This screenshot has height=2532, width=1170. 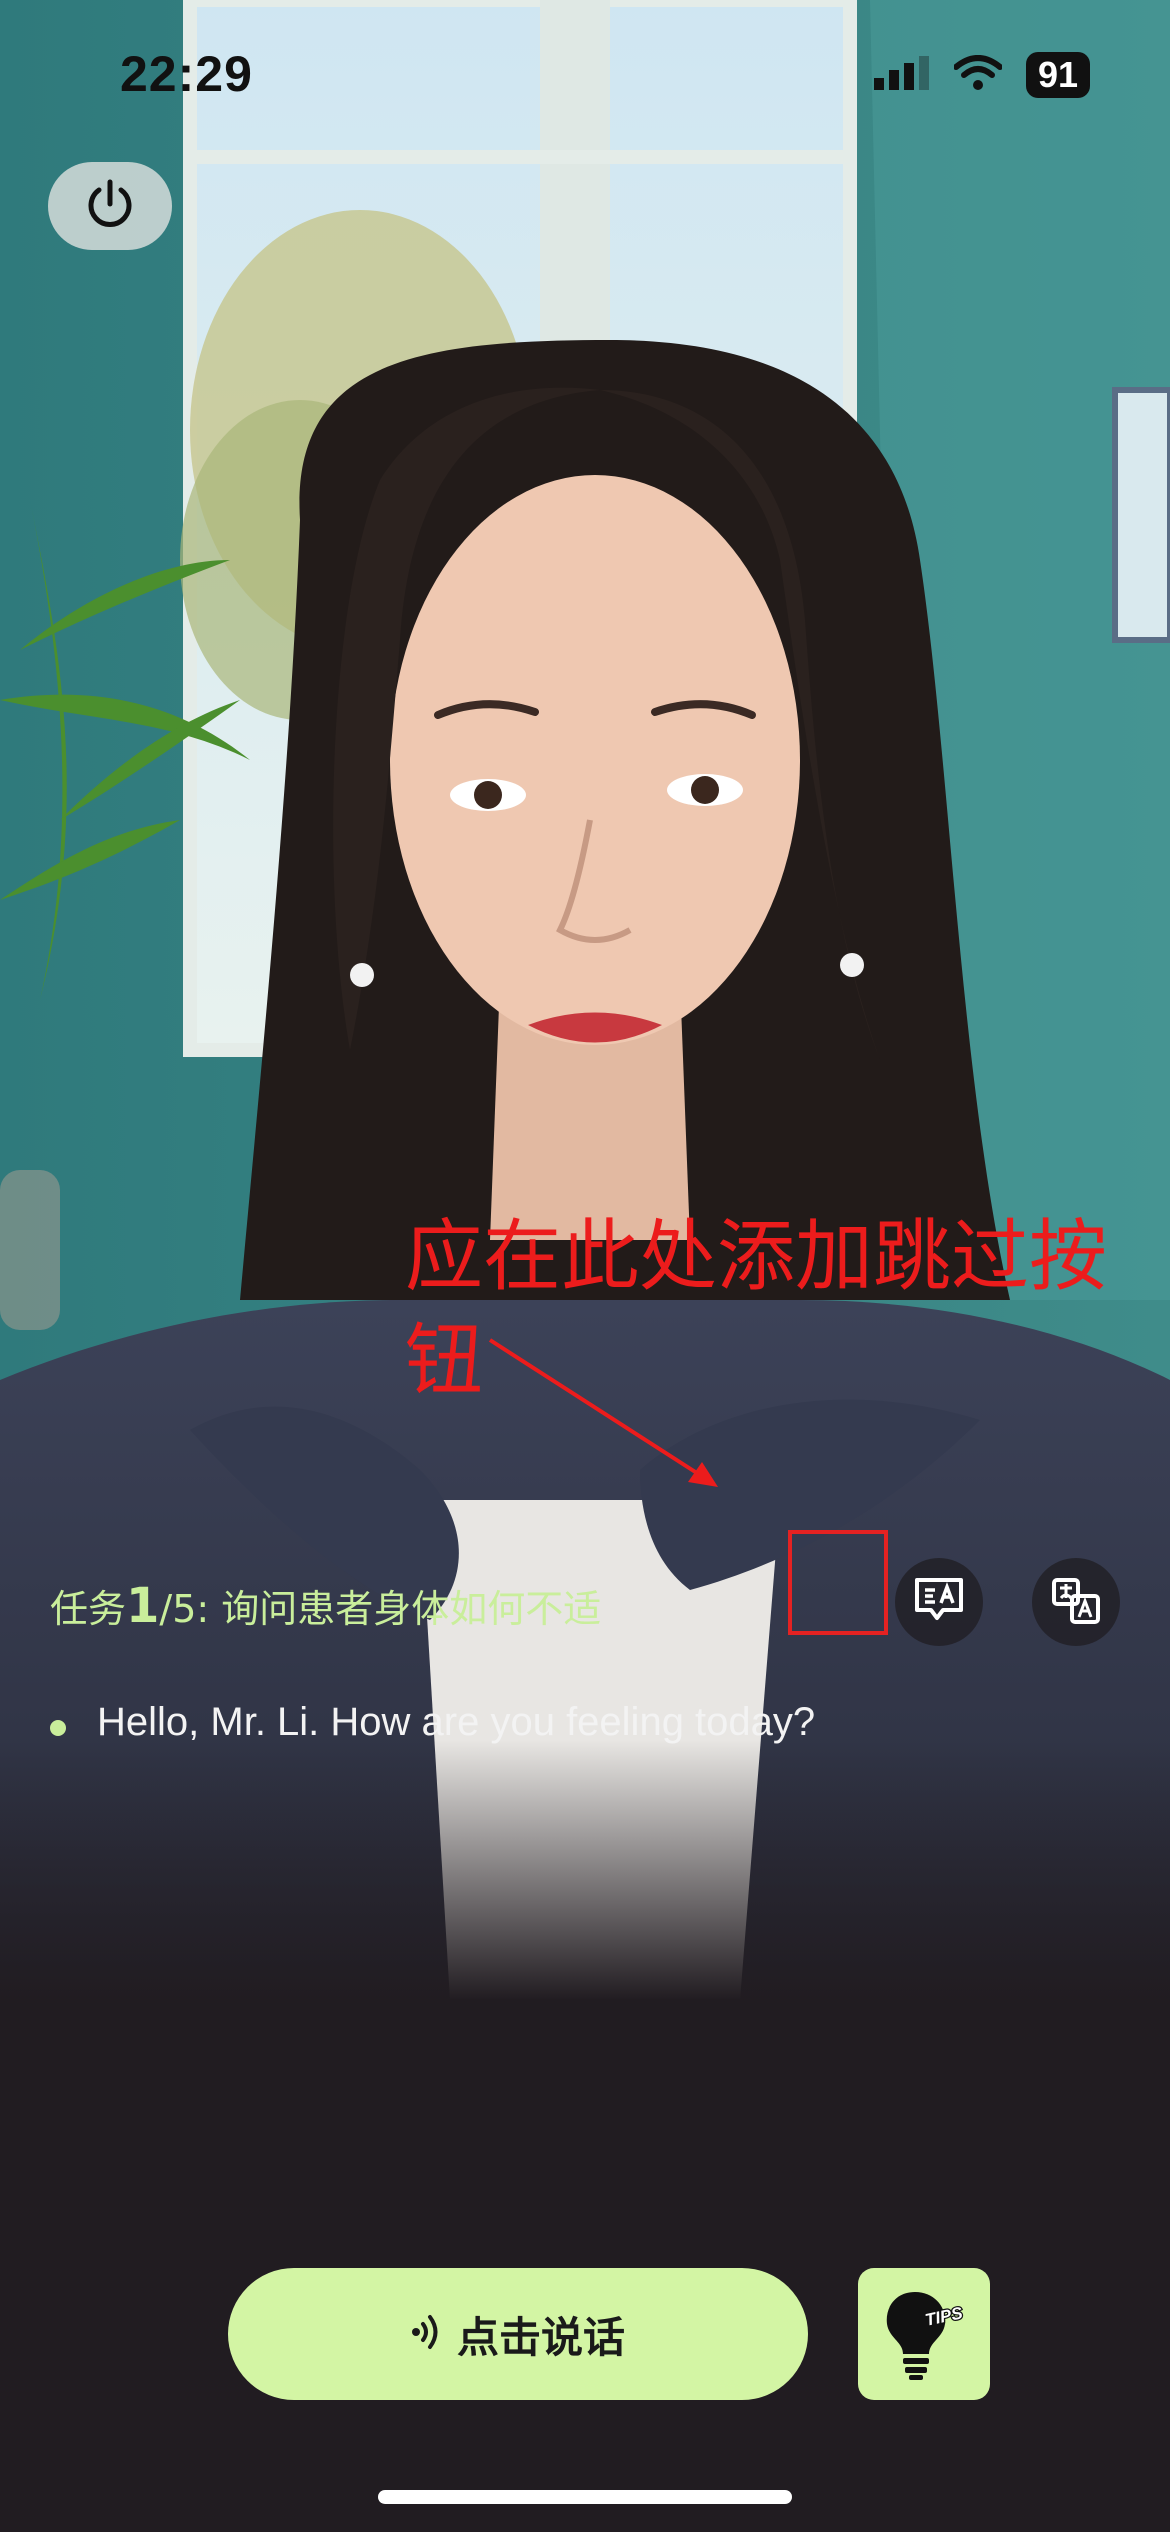 I want to click on sound-wave-icon, so click(x=427, y=2334).